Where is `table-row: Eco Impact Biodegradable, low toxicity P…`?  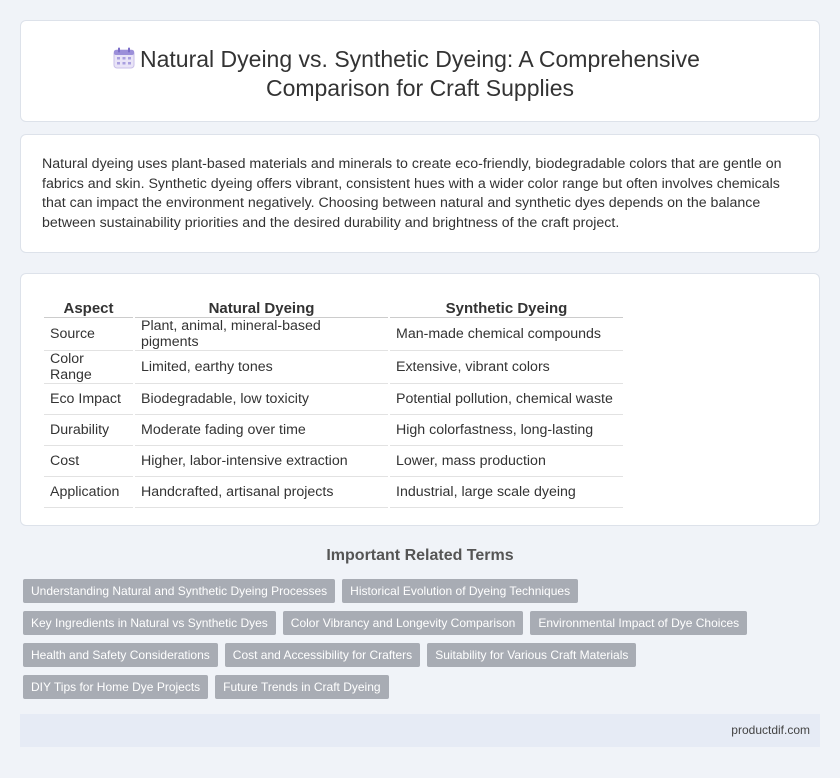 table-row: Eco Impact Biodegradable, low toxicity P… is located at coordinates (333, 399).